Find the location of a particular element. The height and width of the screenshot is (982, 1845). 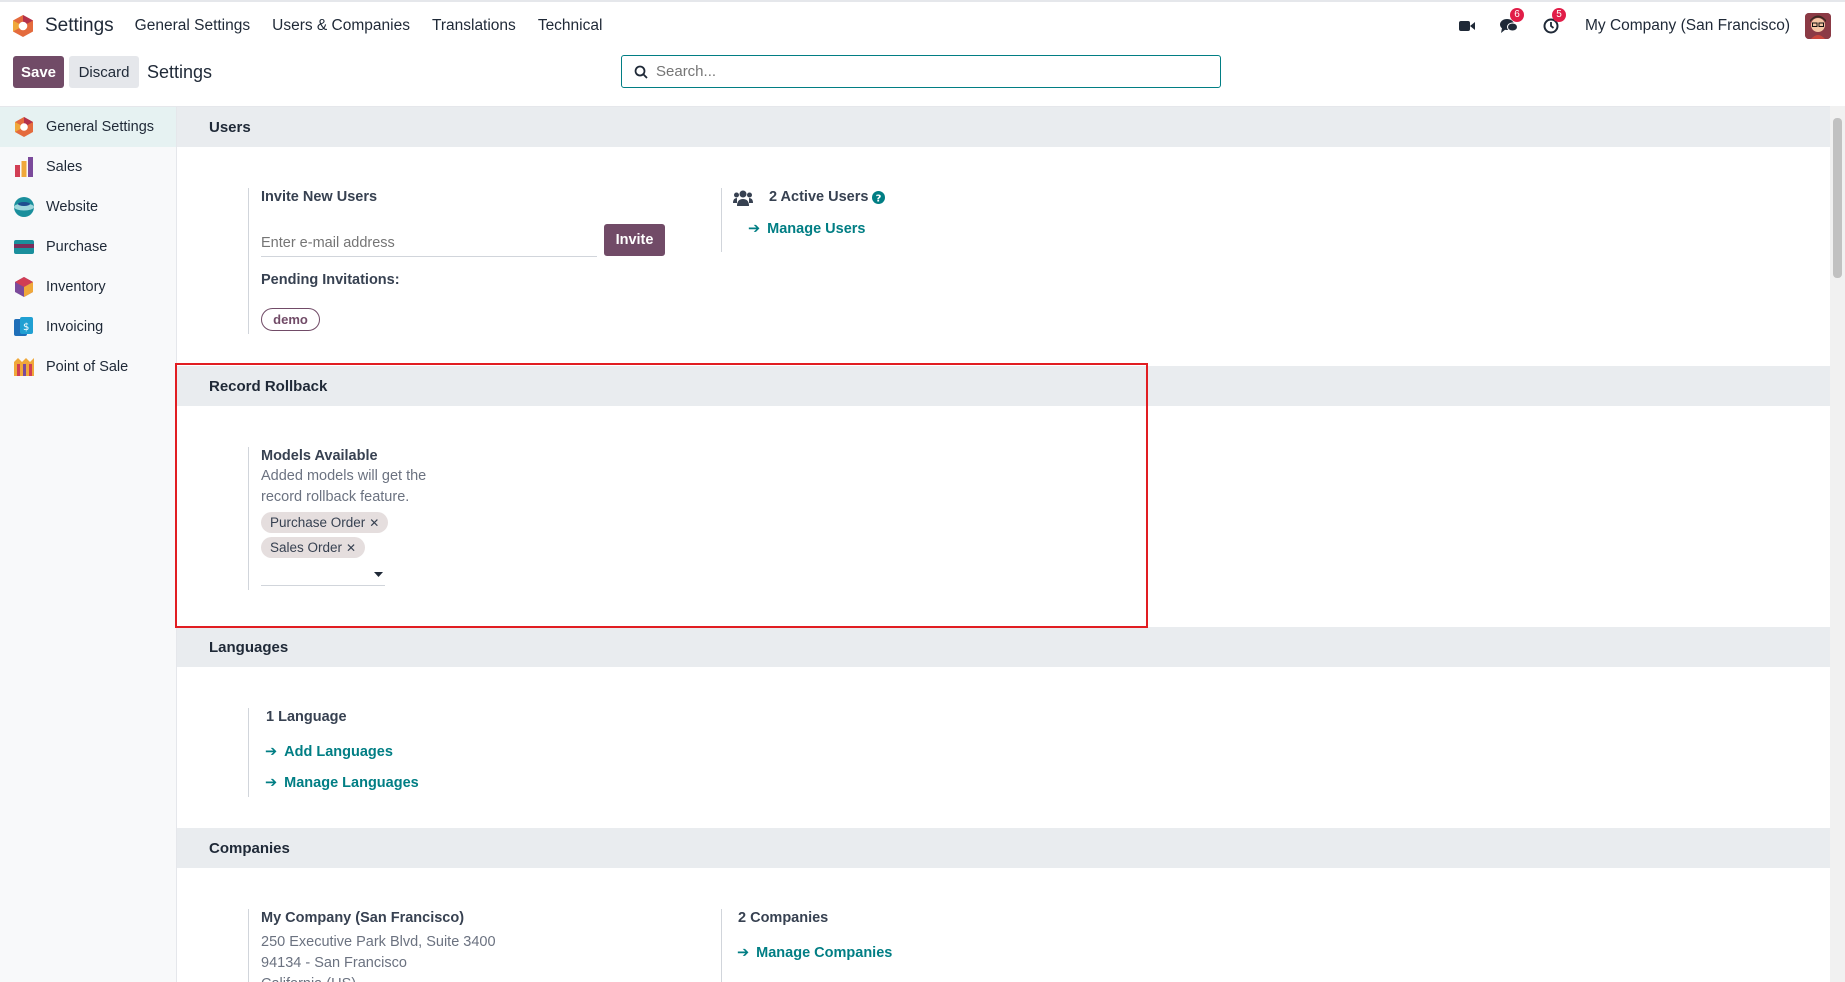

add-languages-link: ➔ Add Languages is located at coordinates (329, 752).